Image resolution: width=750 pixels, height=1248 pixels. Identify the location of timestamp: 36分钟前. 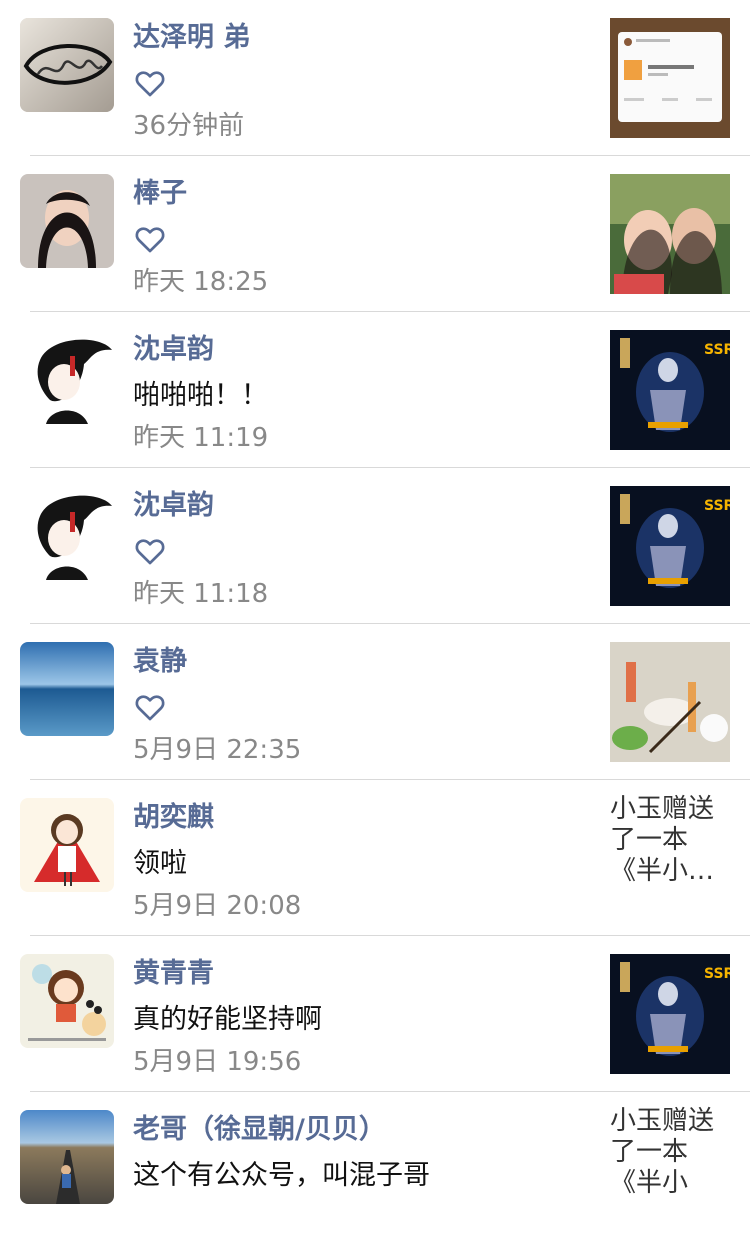
(189, 126).